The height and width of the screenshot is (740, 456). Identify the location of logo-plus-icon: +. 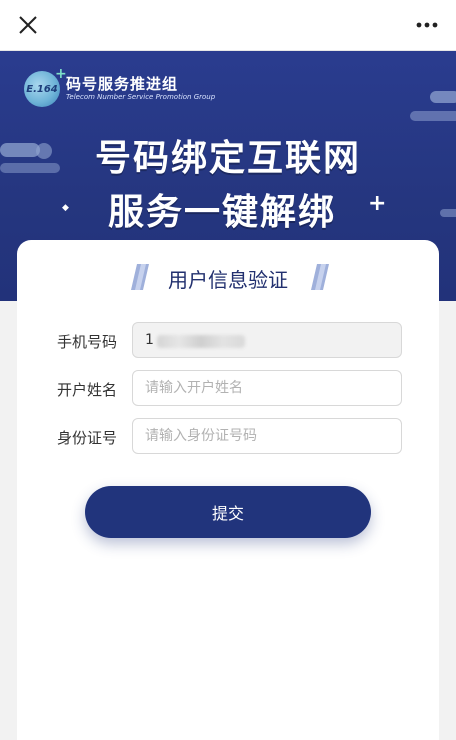
(61, 74).